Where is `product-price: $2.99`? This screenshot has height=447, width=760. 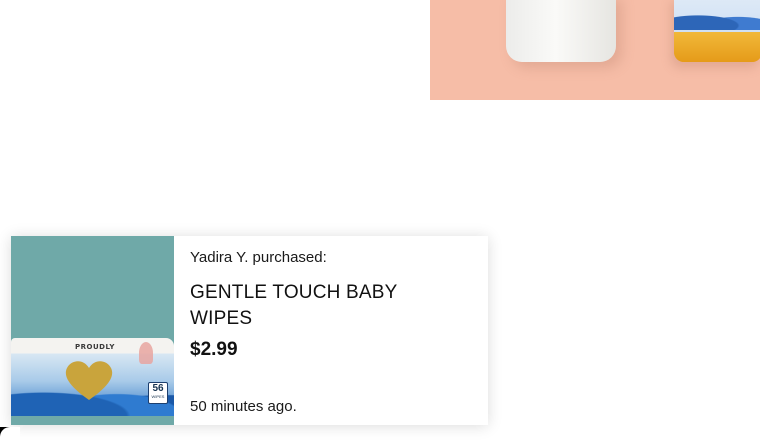 product-price: $2.99 is located at coordinates (214, 349).